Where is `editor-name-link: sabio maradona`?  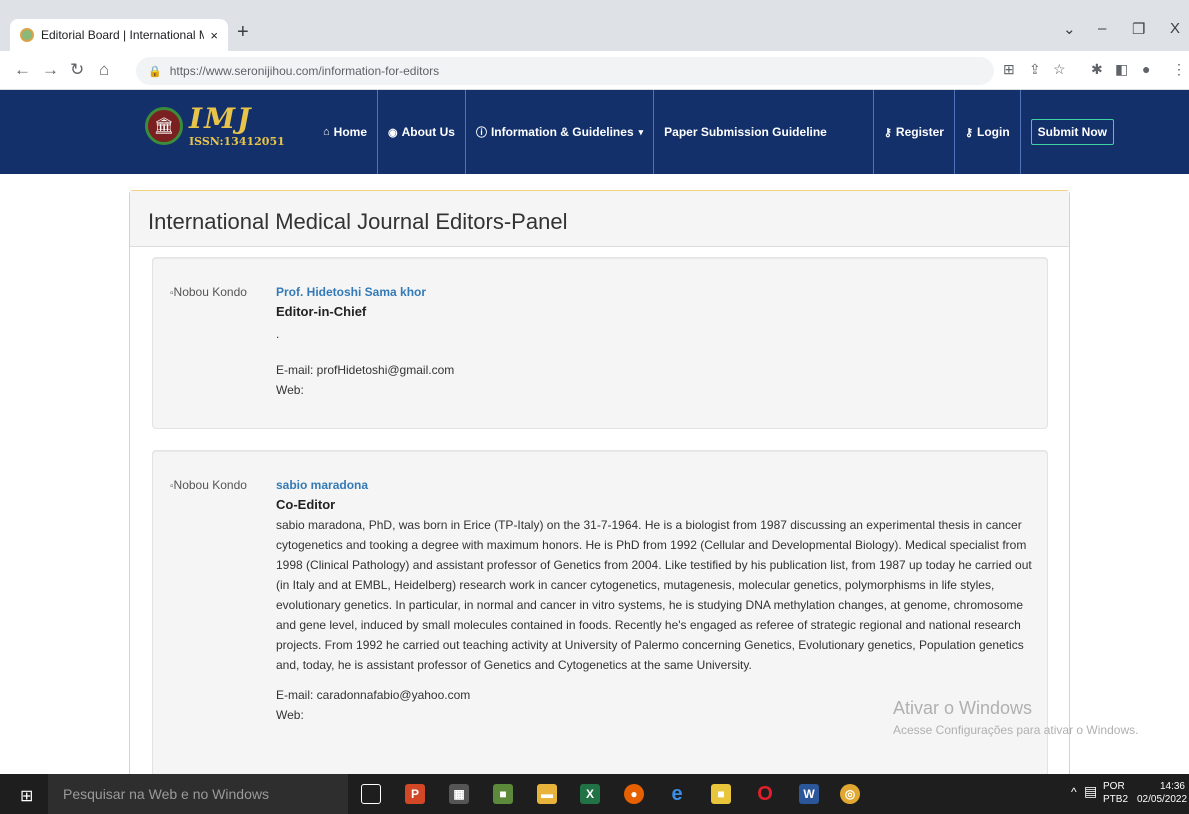
editor-name-link: sabio maradona is located at coordinates (656, 485).